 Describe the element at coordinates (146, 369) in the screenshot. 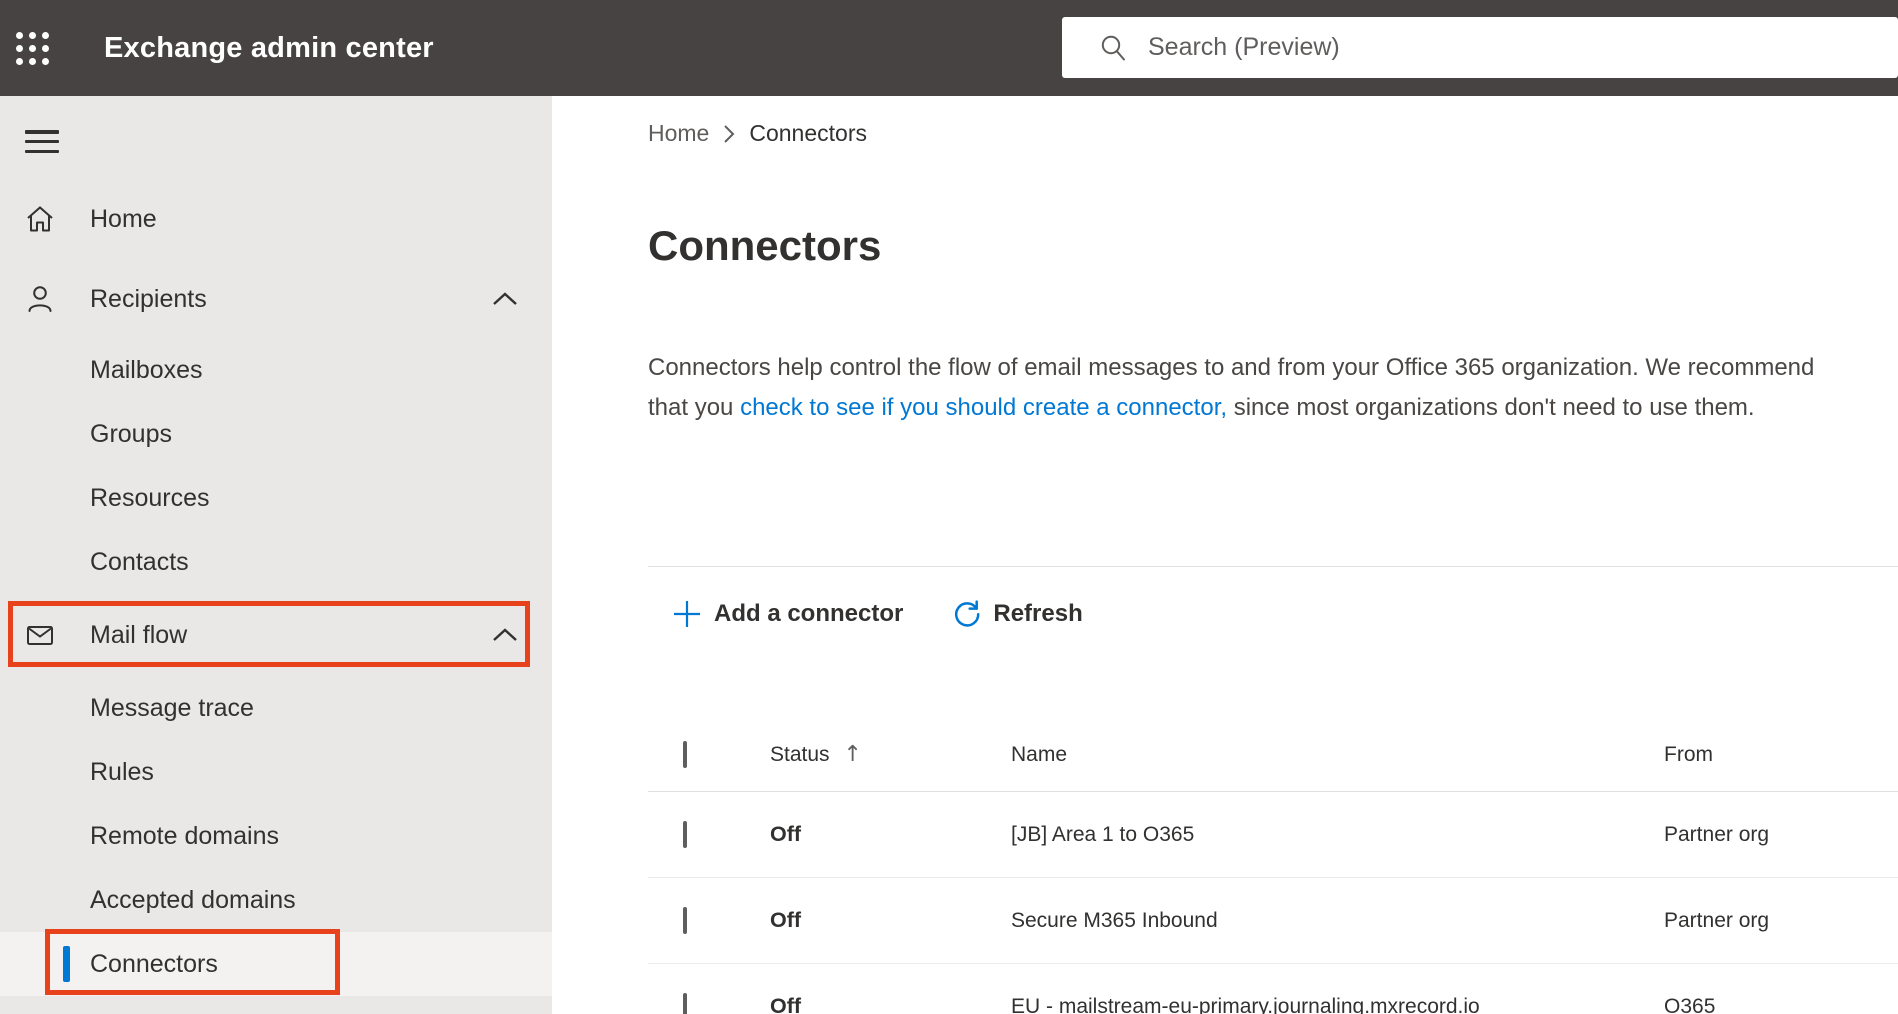

I see `sidebar-item-label: Mailboxes` at that location.